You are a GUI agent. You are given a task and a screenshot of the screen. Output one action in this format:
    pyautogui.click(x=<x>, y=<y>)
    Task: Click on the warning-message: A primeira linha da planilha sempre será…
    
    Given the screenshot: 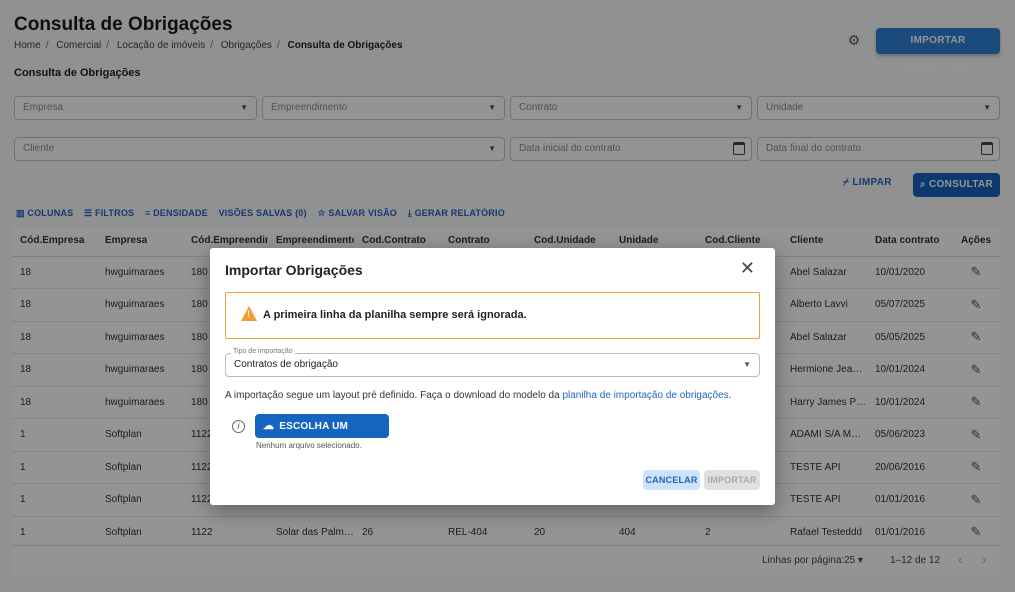 What is the action you would take?
    pyautogui.click(x=395, y=315)
    